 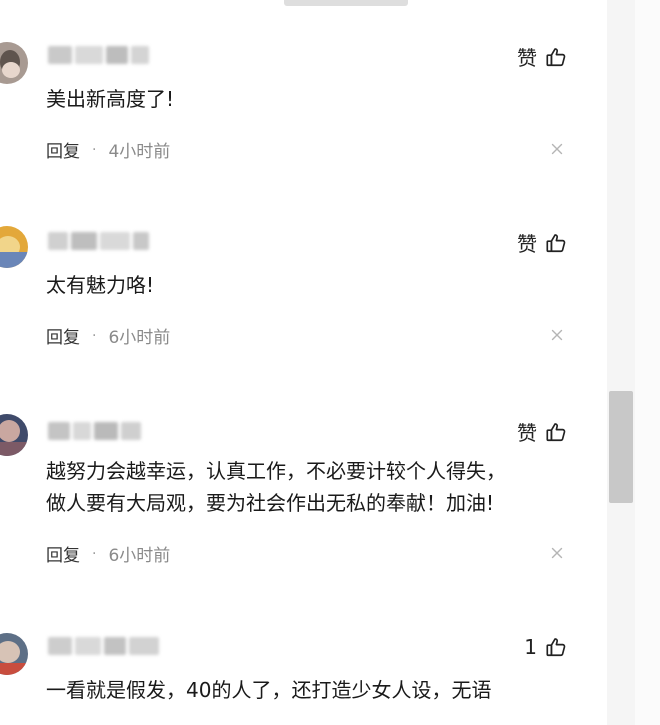 I want to click on comment-item-4: 1 一看就是假发，40的人了，还打造少女人设，无语, so click(x=303, y=670).